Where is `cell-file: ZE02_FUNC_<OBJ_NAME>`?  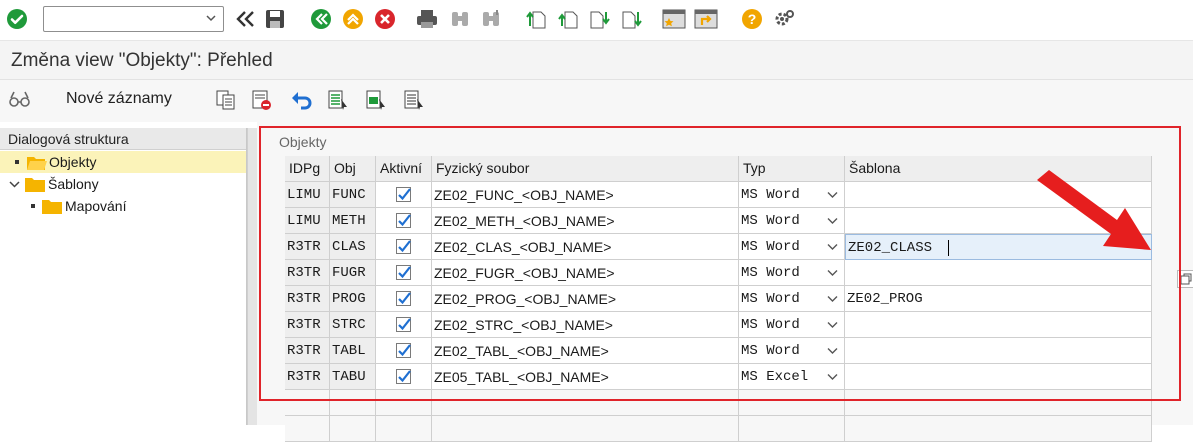
cell-file: ZE02_FUNC_<OBJ_NAME> is located at coordinates (585, 195).